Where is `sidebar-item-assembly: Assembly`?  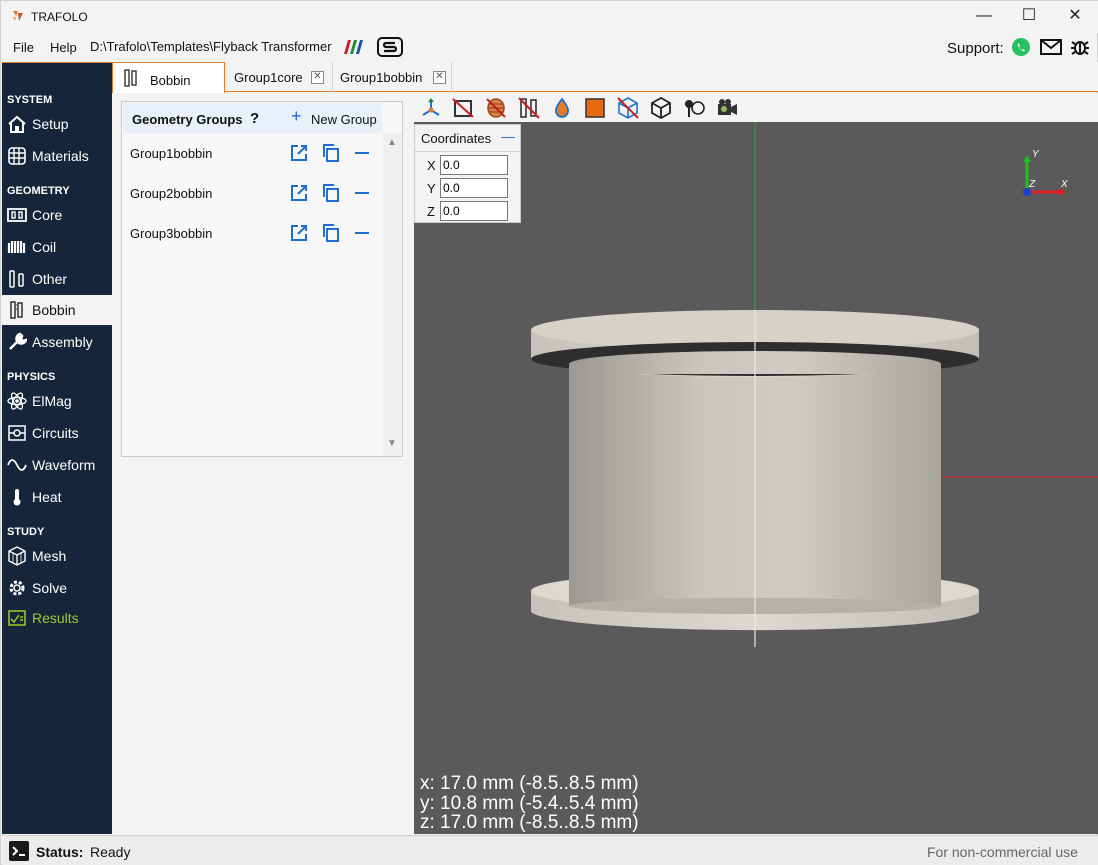
sidebar-item-assembly: Assembly is located at coordinates (57, 342).